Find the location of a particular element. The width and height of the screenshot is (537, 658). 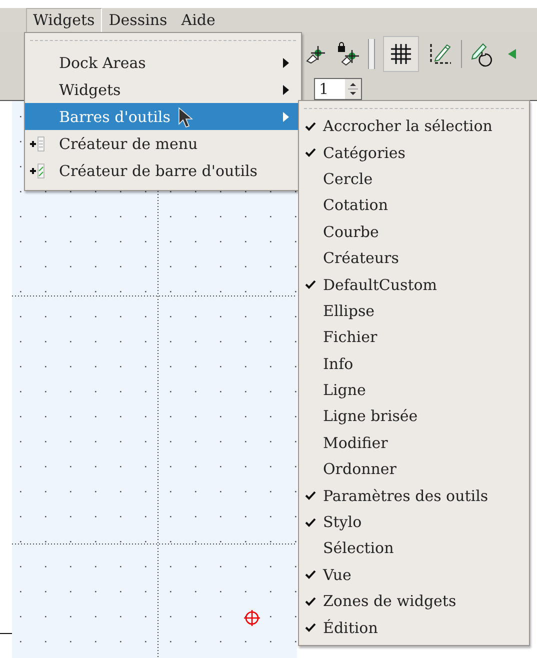

menu-bar-item: Dessins is located at coordinates (138, 20).